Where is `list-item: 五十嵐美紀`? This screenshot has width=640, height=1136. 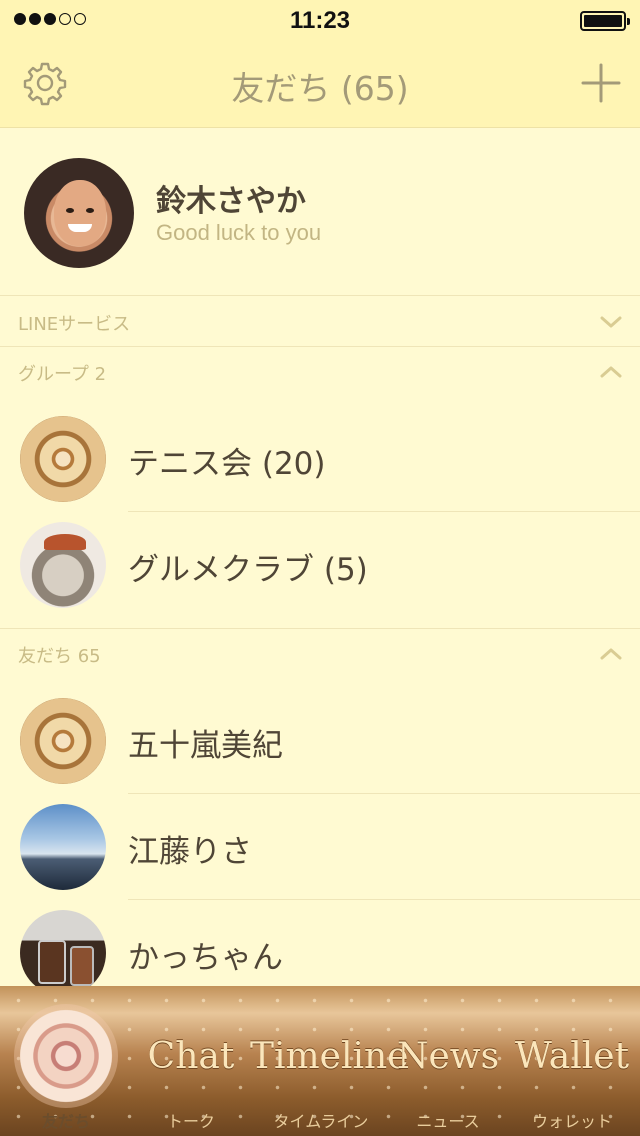 list-item: 五十嵐美紀 is located at coordinates (320, 741).